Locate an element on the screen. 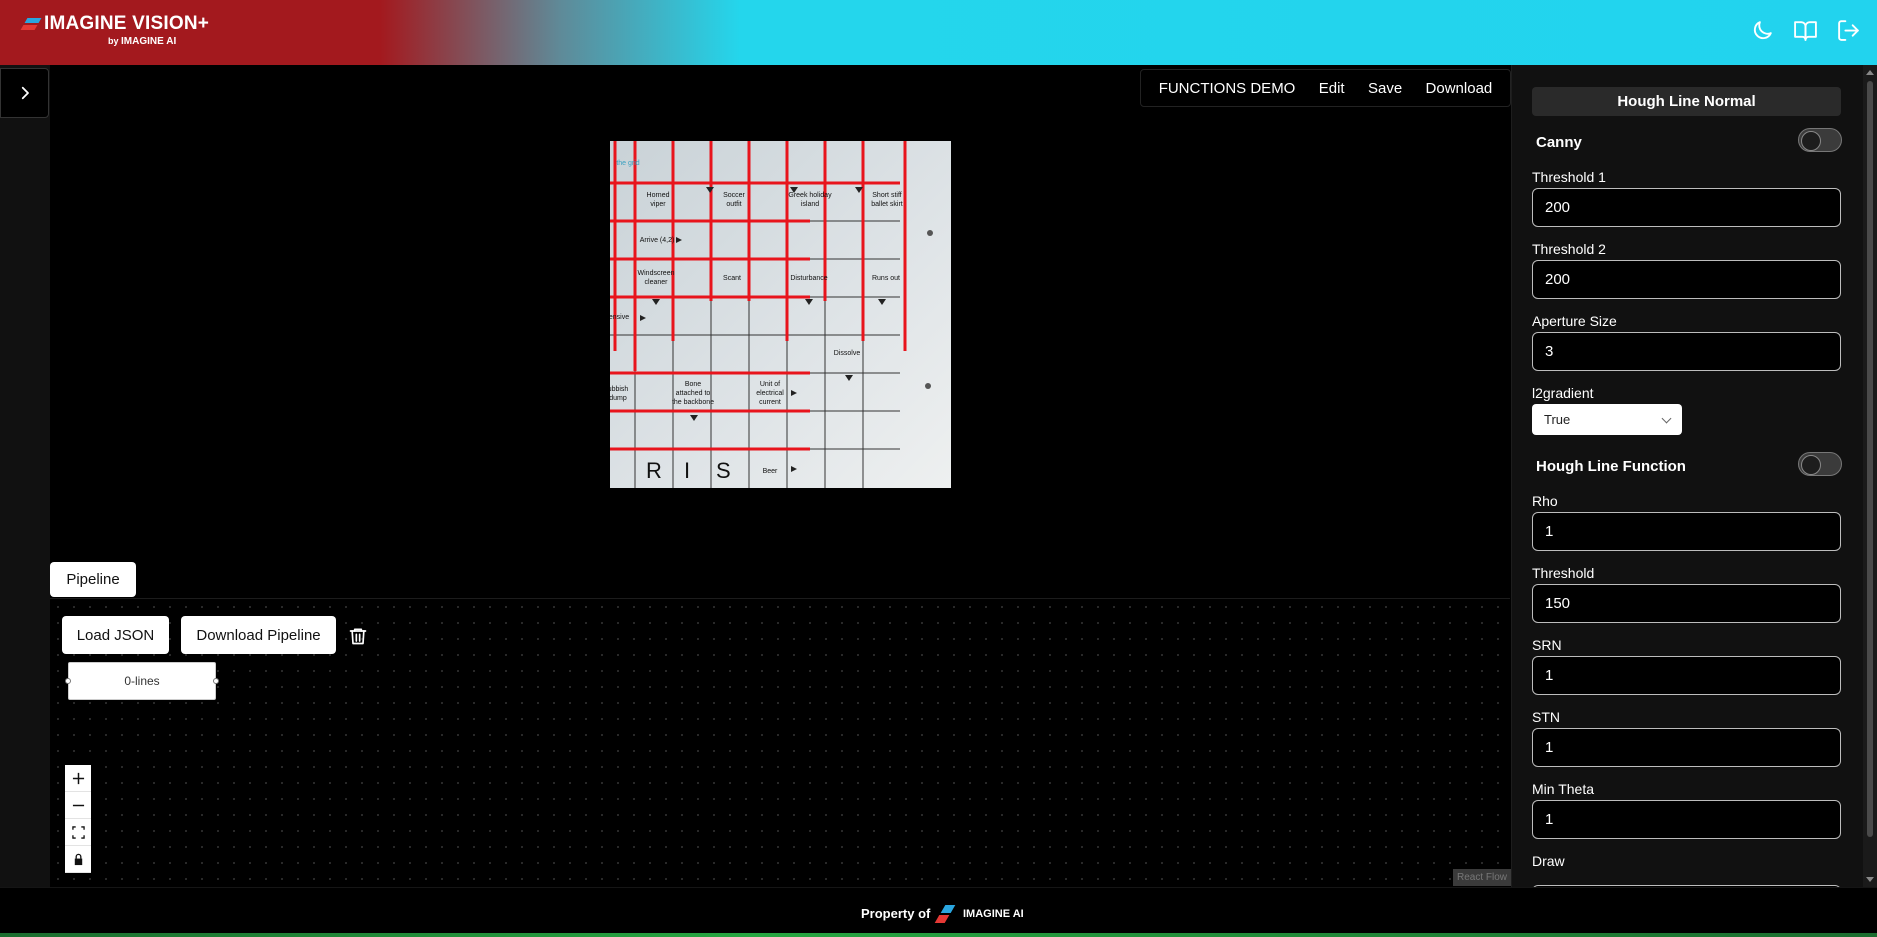  save-menu: Save is located at coordinates (1385, 88).